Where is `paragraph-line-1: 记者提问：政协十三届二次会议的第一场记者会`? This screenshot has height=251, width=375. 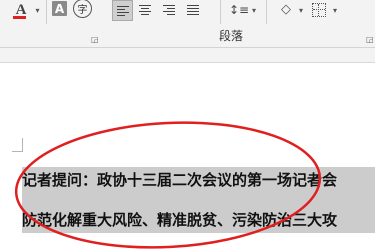
paragraph-line-1: 记者提问：政协十三届二次会议的第一场记者会 is located at coordinates (198, 180).